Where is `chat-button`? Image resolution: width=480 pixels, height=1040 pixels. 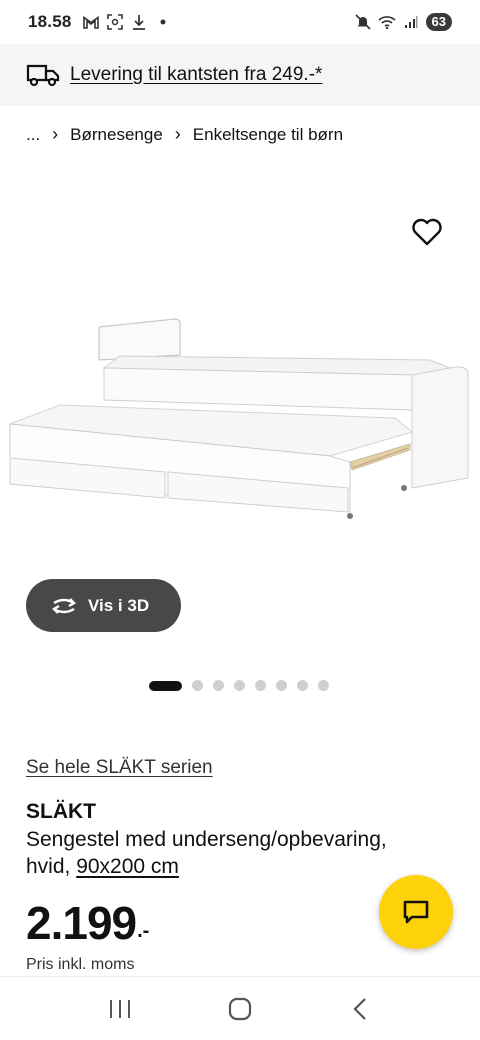
chat-button is located at coordinates (416, 912).